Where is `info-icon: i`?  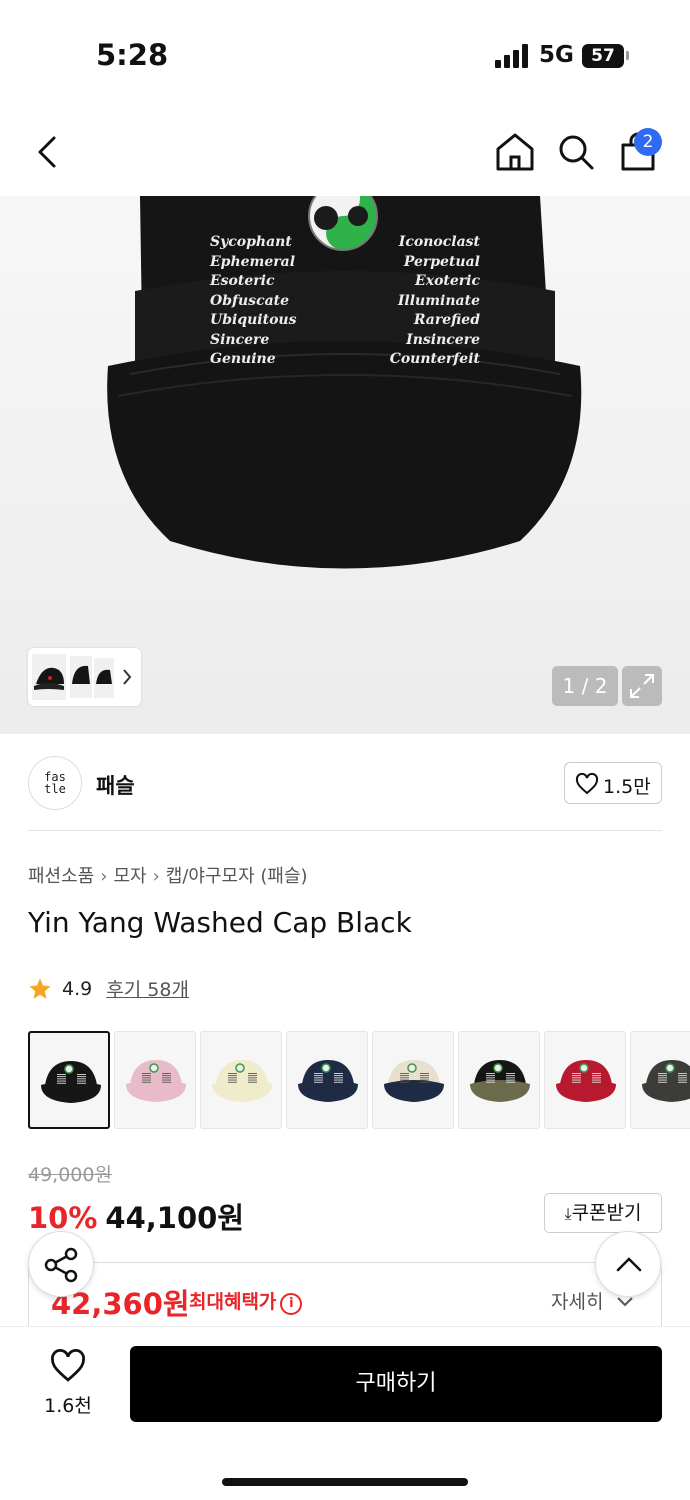 info-icon: i is located at coordinates (291, 1304).